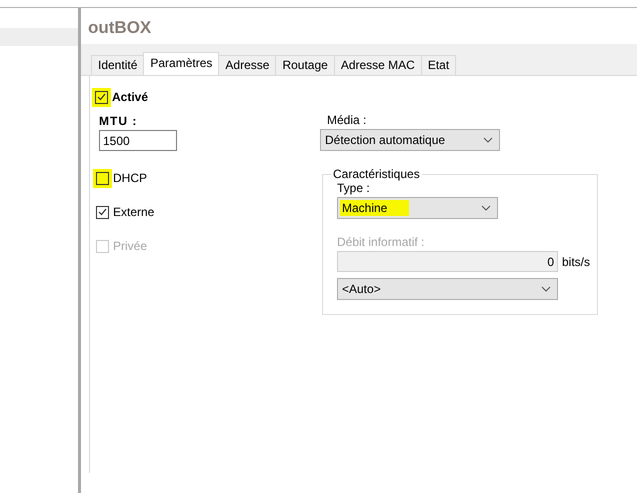 The image size is (637, 493). Describe the element at coordinates (438, 65) in the screenshot. I see `tab: Etat` at that location.